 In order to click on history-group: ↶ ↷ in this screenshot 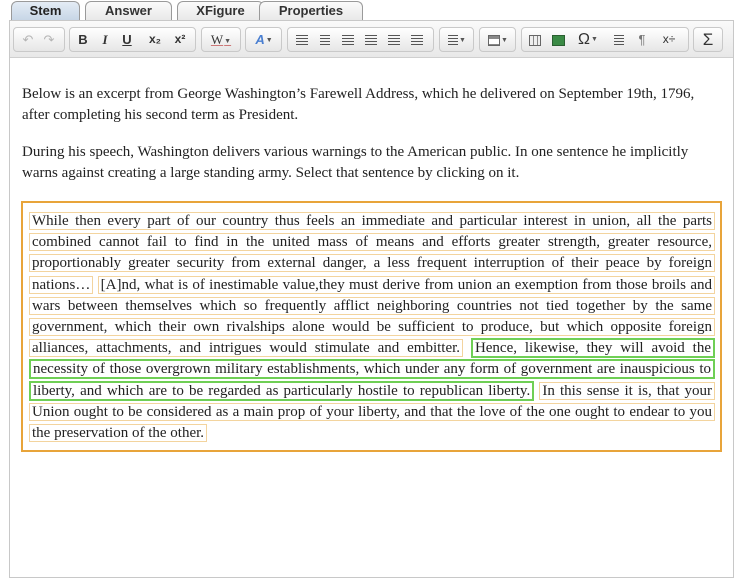, I will do `click(39, 39)`.